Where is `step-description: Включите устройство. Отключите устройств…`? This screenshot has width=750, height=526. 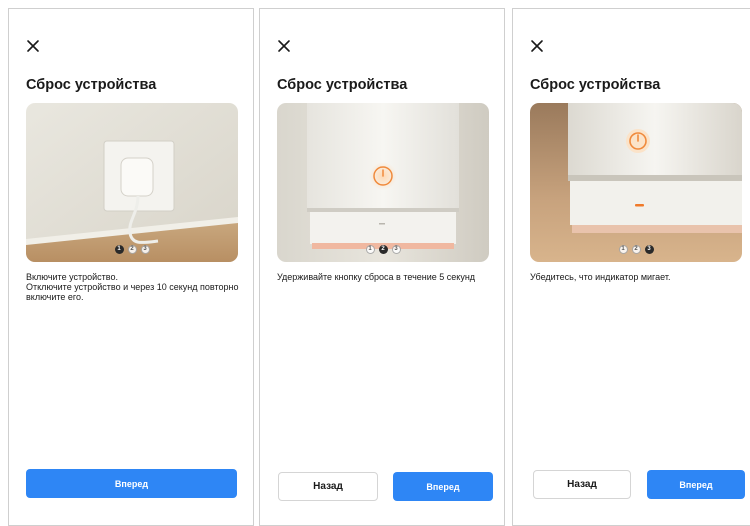 step-description: Включите устройство. Отключите устройств… is located at coordinates (133, 287).